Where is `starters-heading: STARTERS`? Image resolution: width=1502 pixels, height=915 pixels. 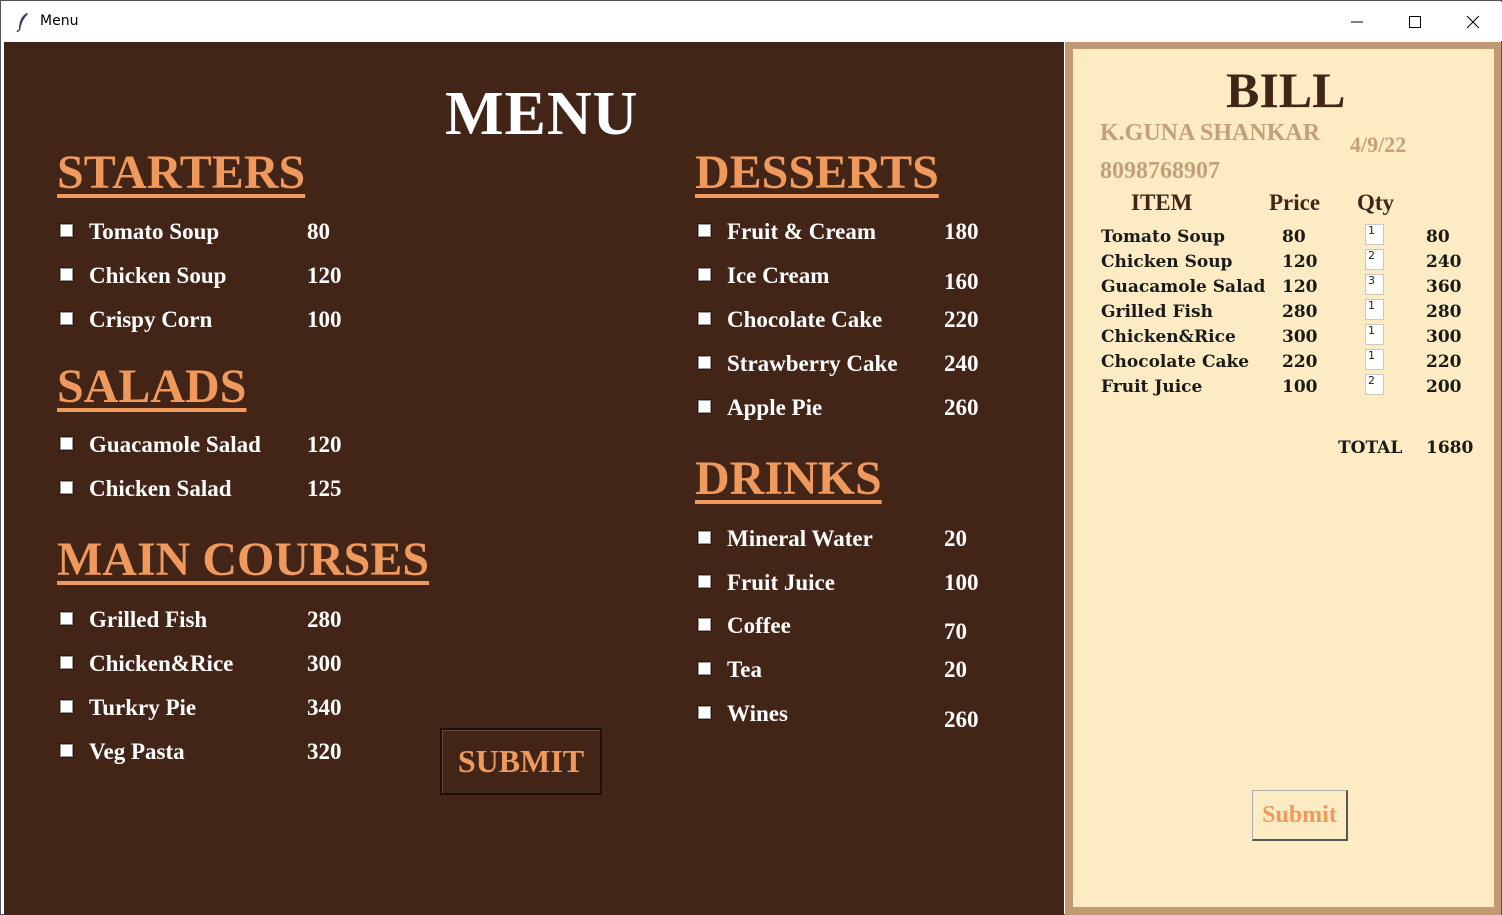
starters-heading: STARTERS is located at coordinates (181, 172).